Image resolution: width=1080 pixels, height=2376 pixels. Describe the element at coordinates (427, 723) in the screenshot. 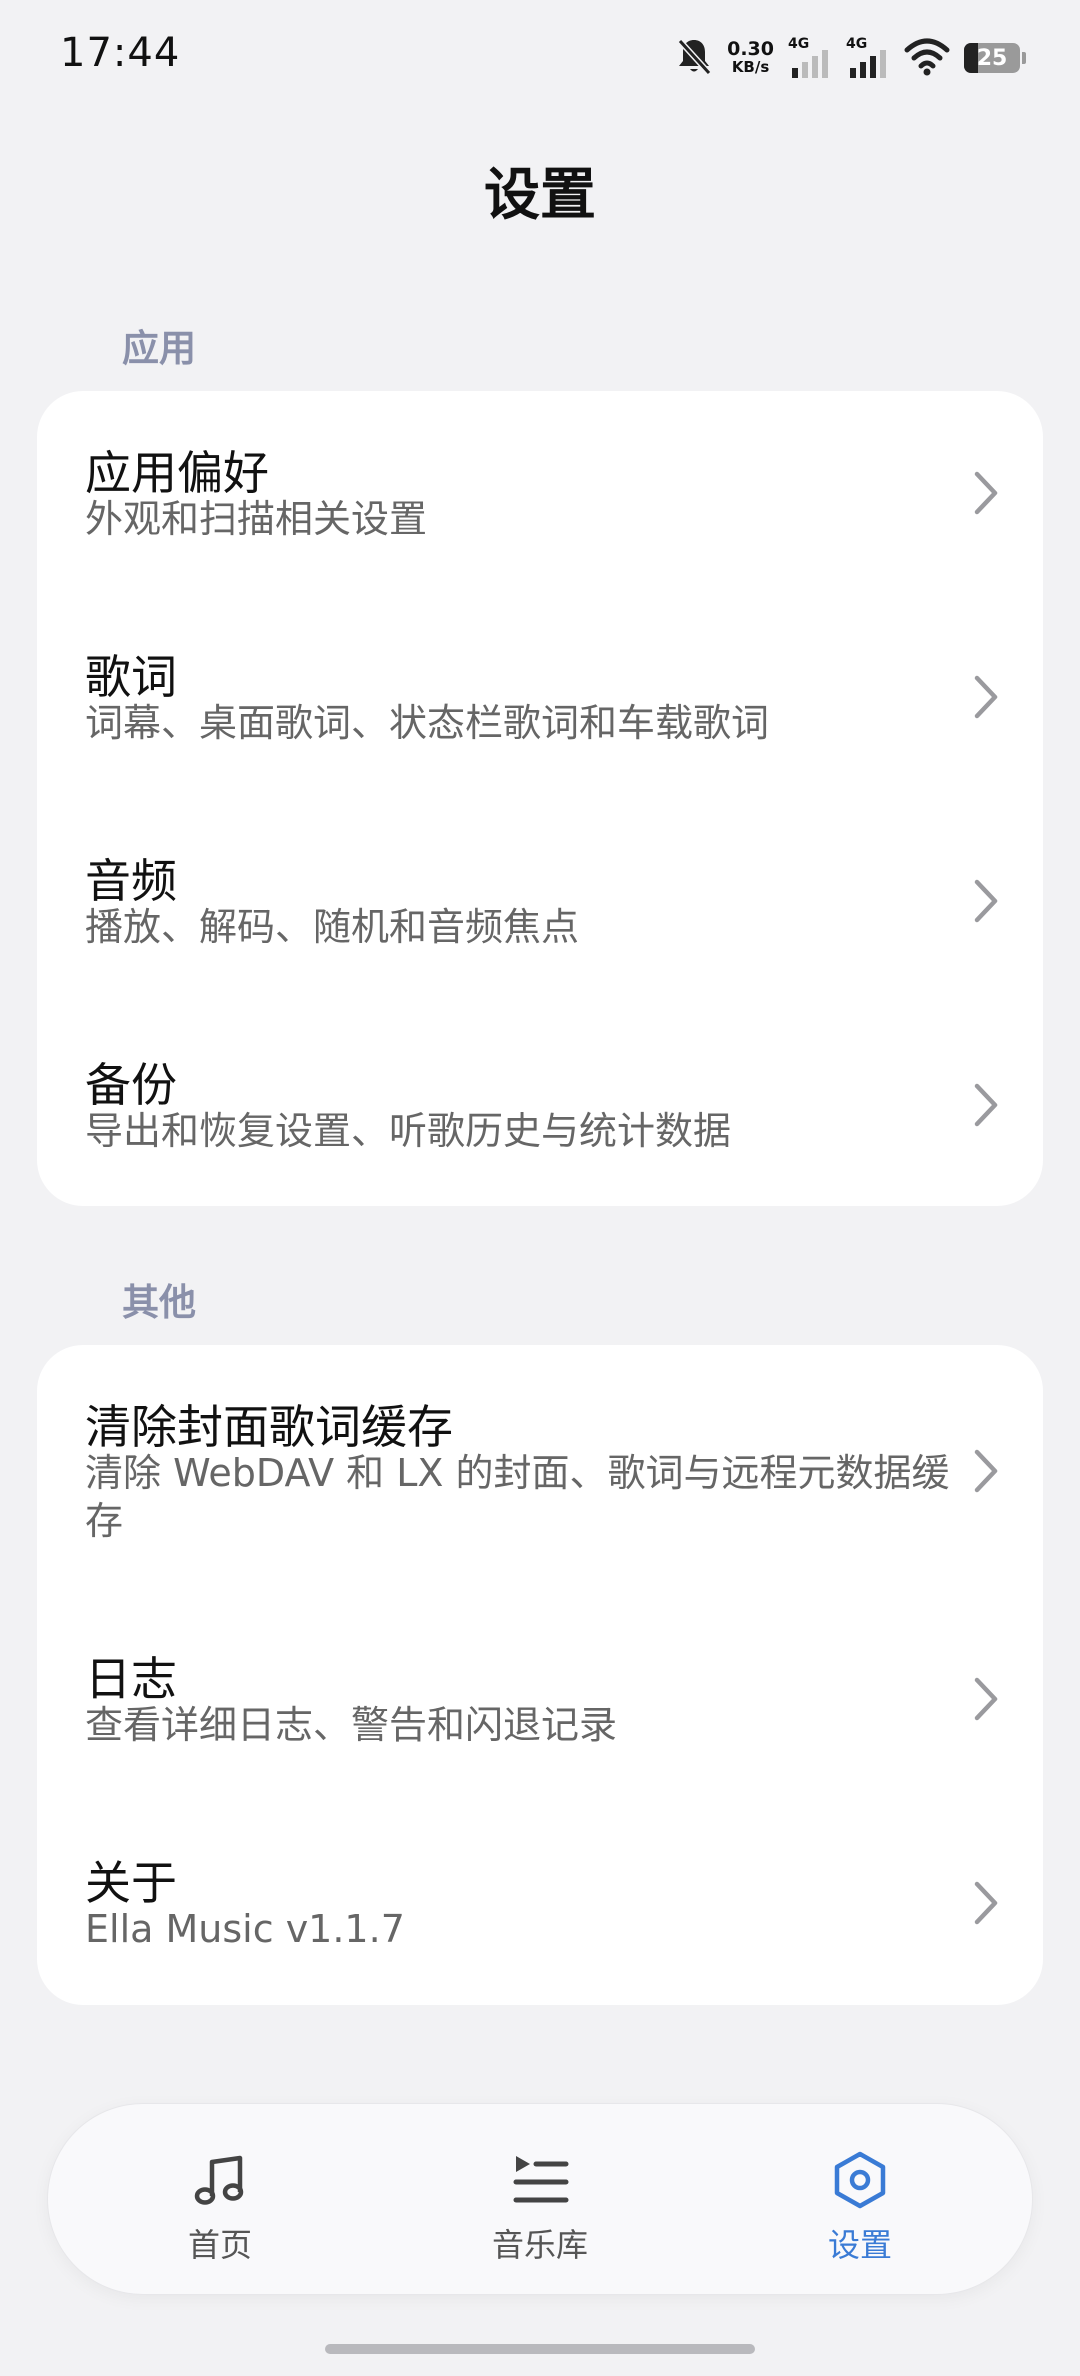

I see `settings-item-subtitle: 词幕、桌面歌词、状态栏歌词和车载歌词` at that location.